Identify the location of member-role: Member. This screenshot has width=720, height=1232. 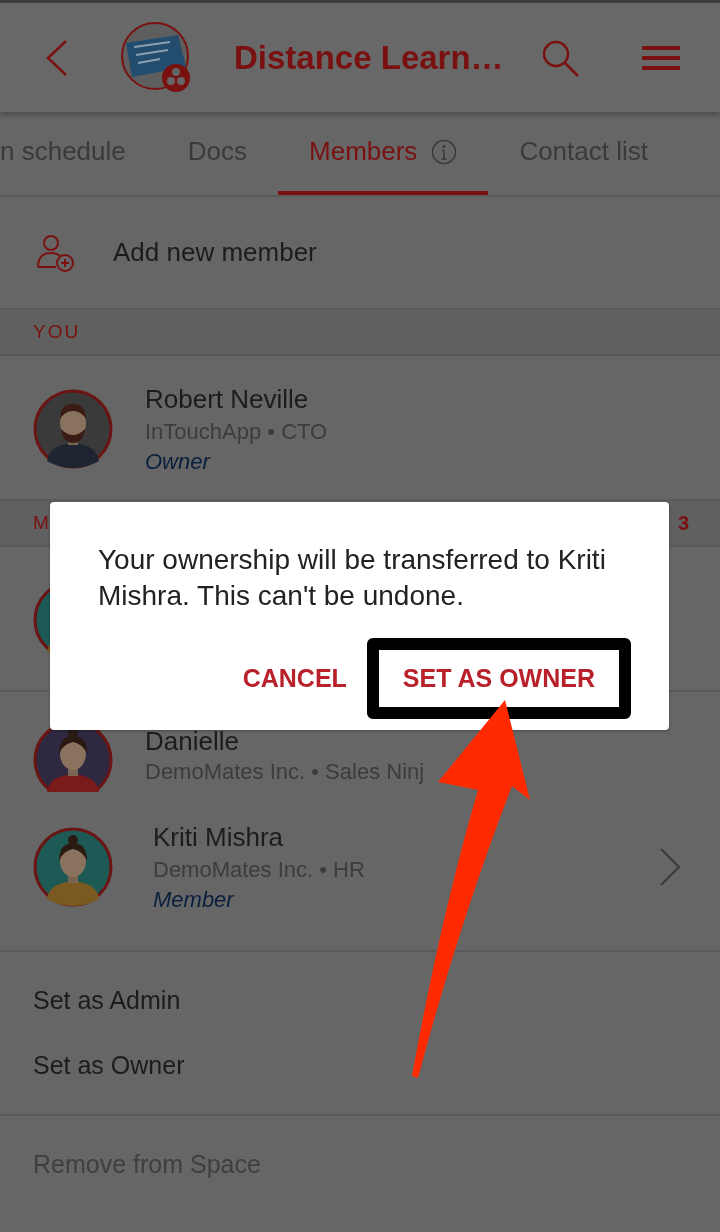
(194, 900).